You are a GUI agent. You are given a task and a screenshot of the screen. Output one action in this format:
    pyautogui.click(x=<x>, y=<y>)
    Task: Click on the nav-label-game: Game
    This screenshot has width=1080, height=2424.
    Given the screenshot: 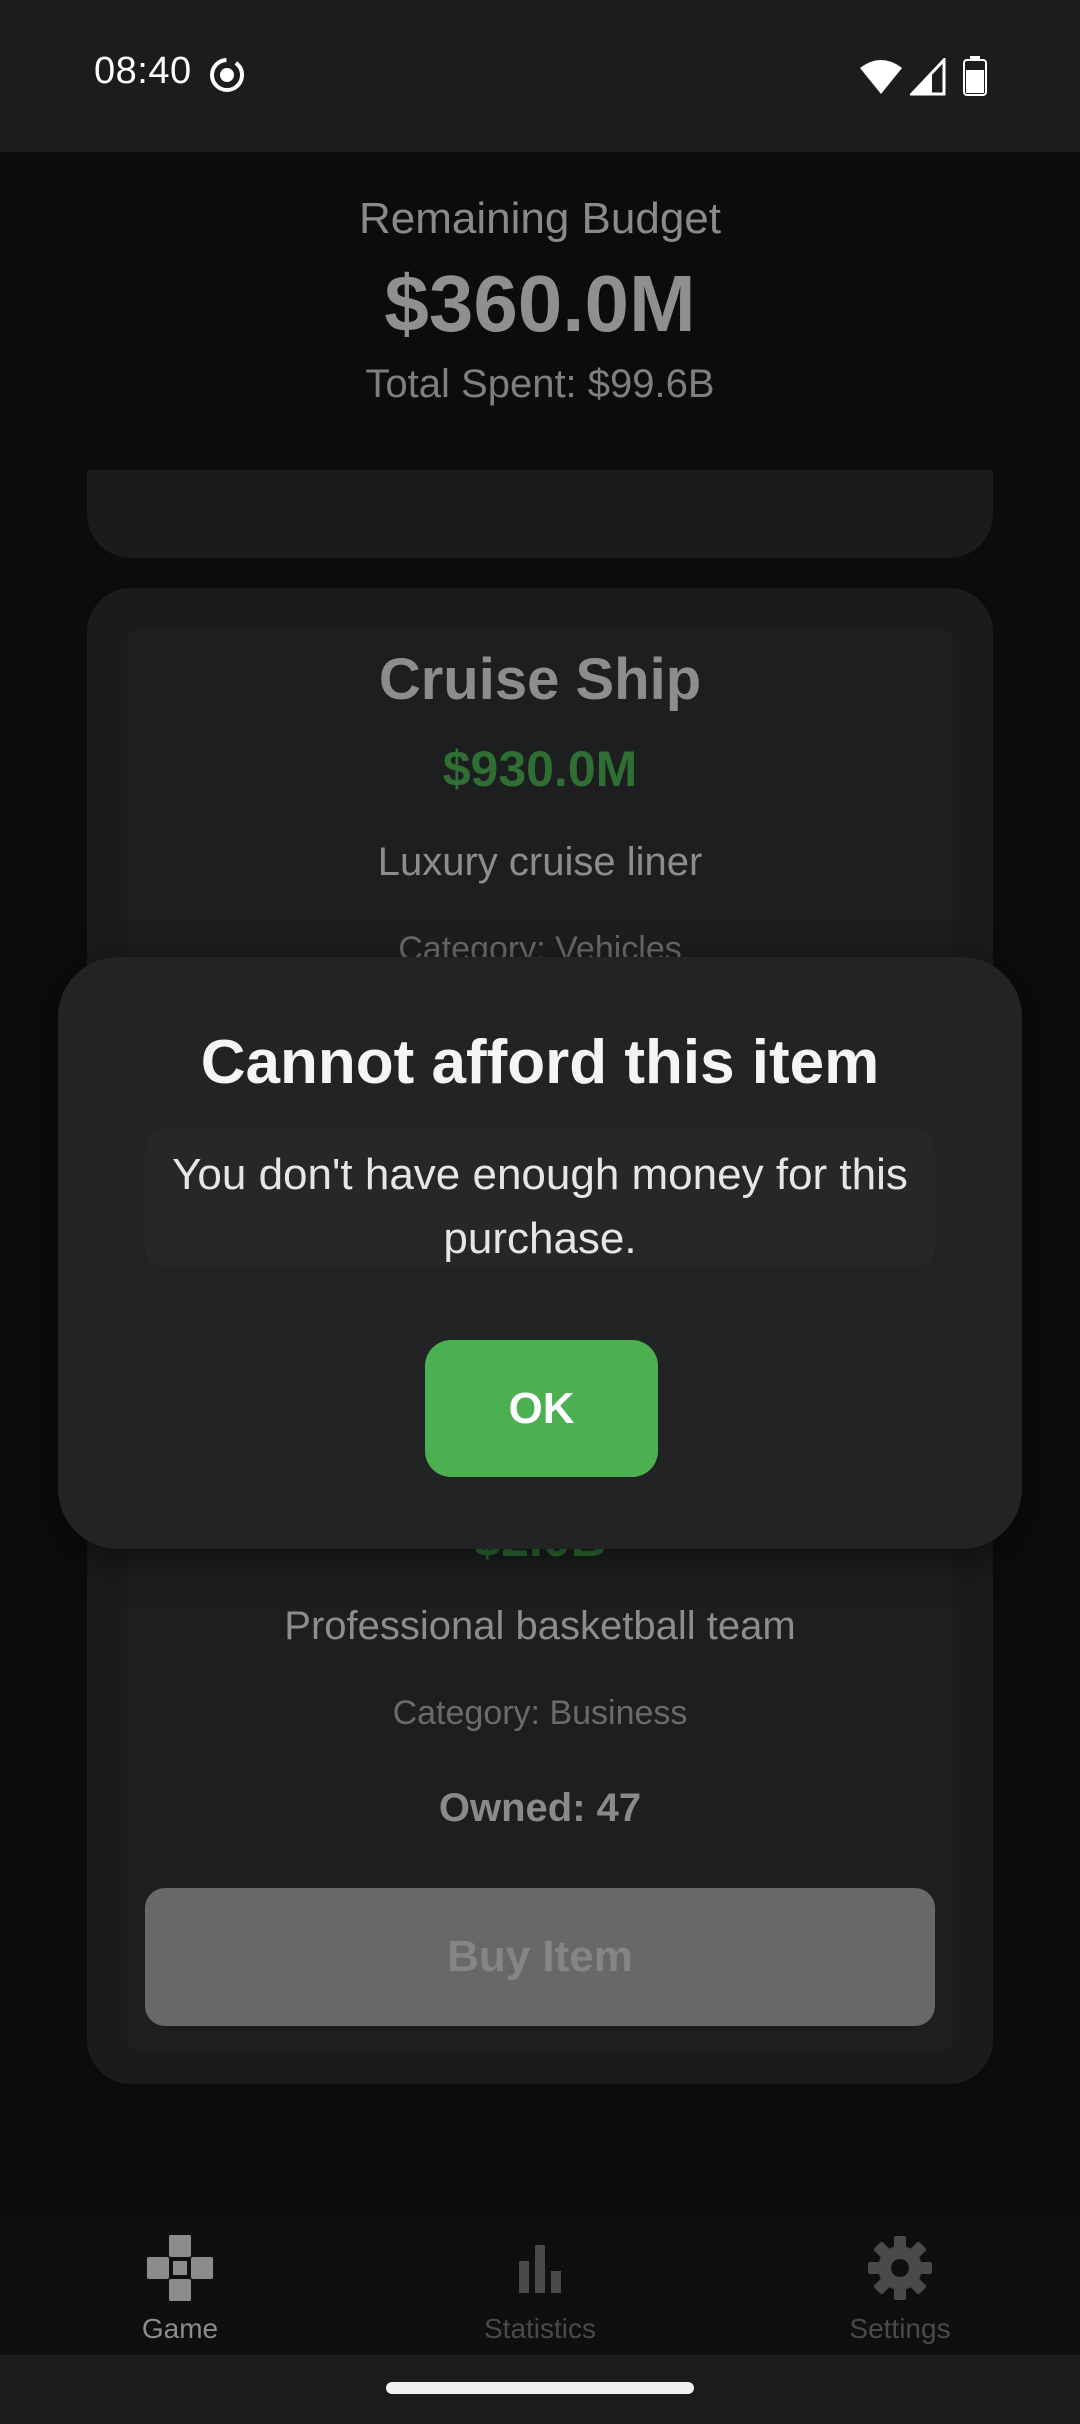 What is the action you would take?
    pyautogui.click(x=180, y=2328)
    